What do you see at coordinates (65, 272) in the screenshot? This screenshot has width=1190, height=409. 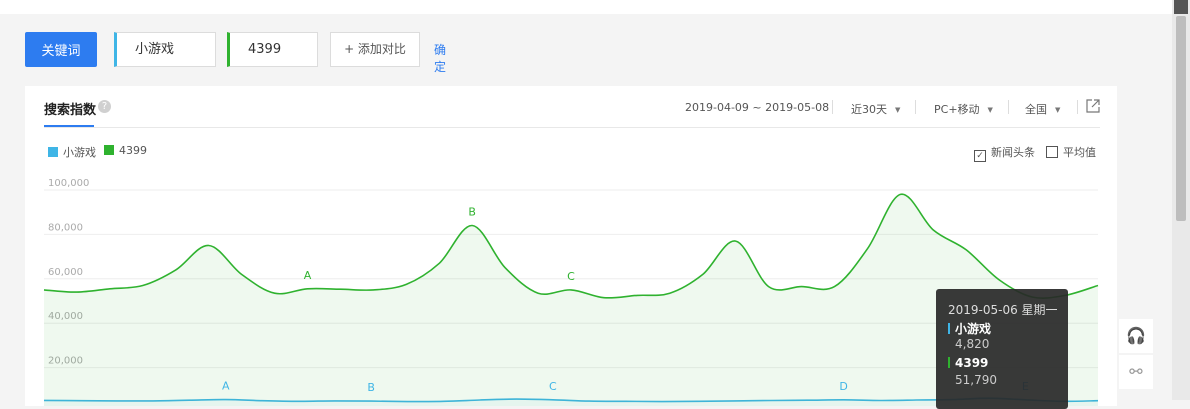 I see `y-tick-label: 60,000` at bounding box center [65, 272].